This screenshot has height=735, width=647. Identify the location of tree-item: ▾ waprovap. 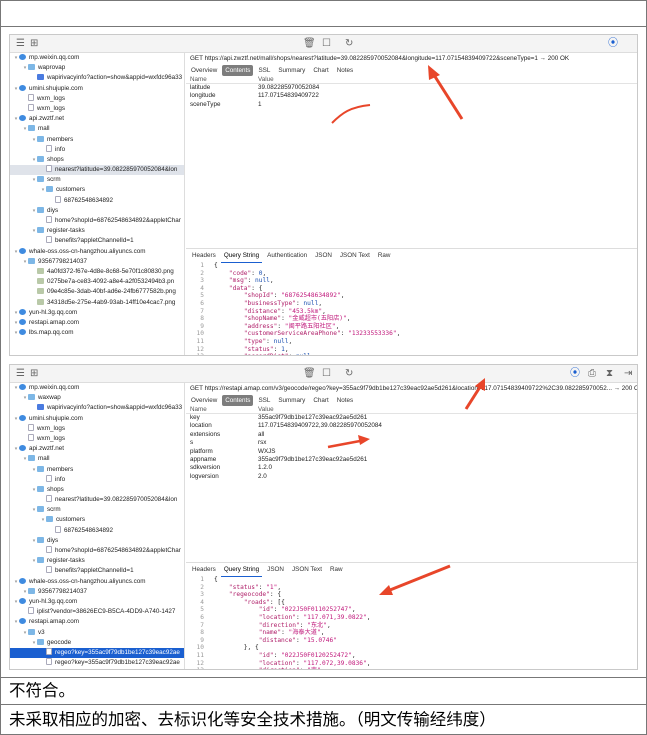
(97, 68).